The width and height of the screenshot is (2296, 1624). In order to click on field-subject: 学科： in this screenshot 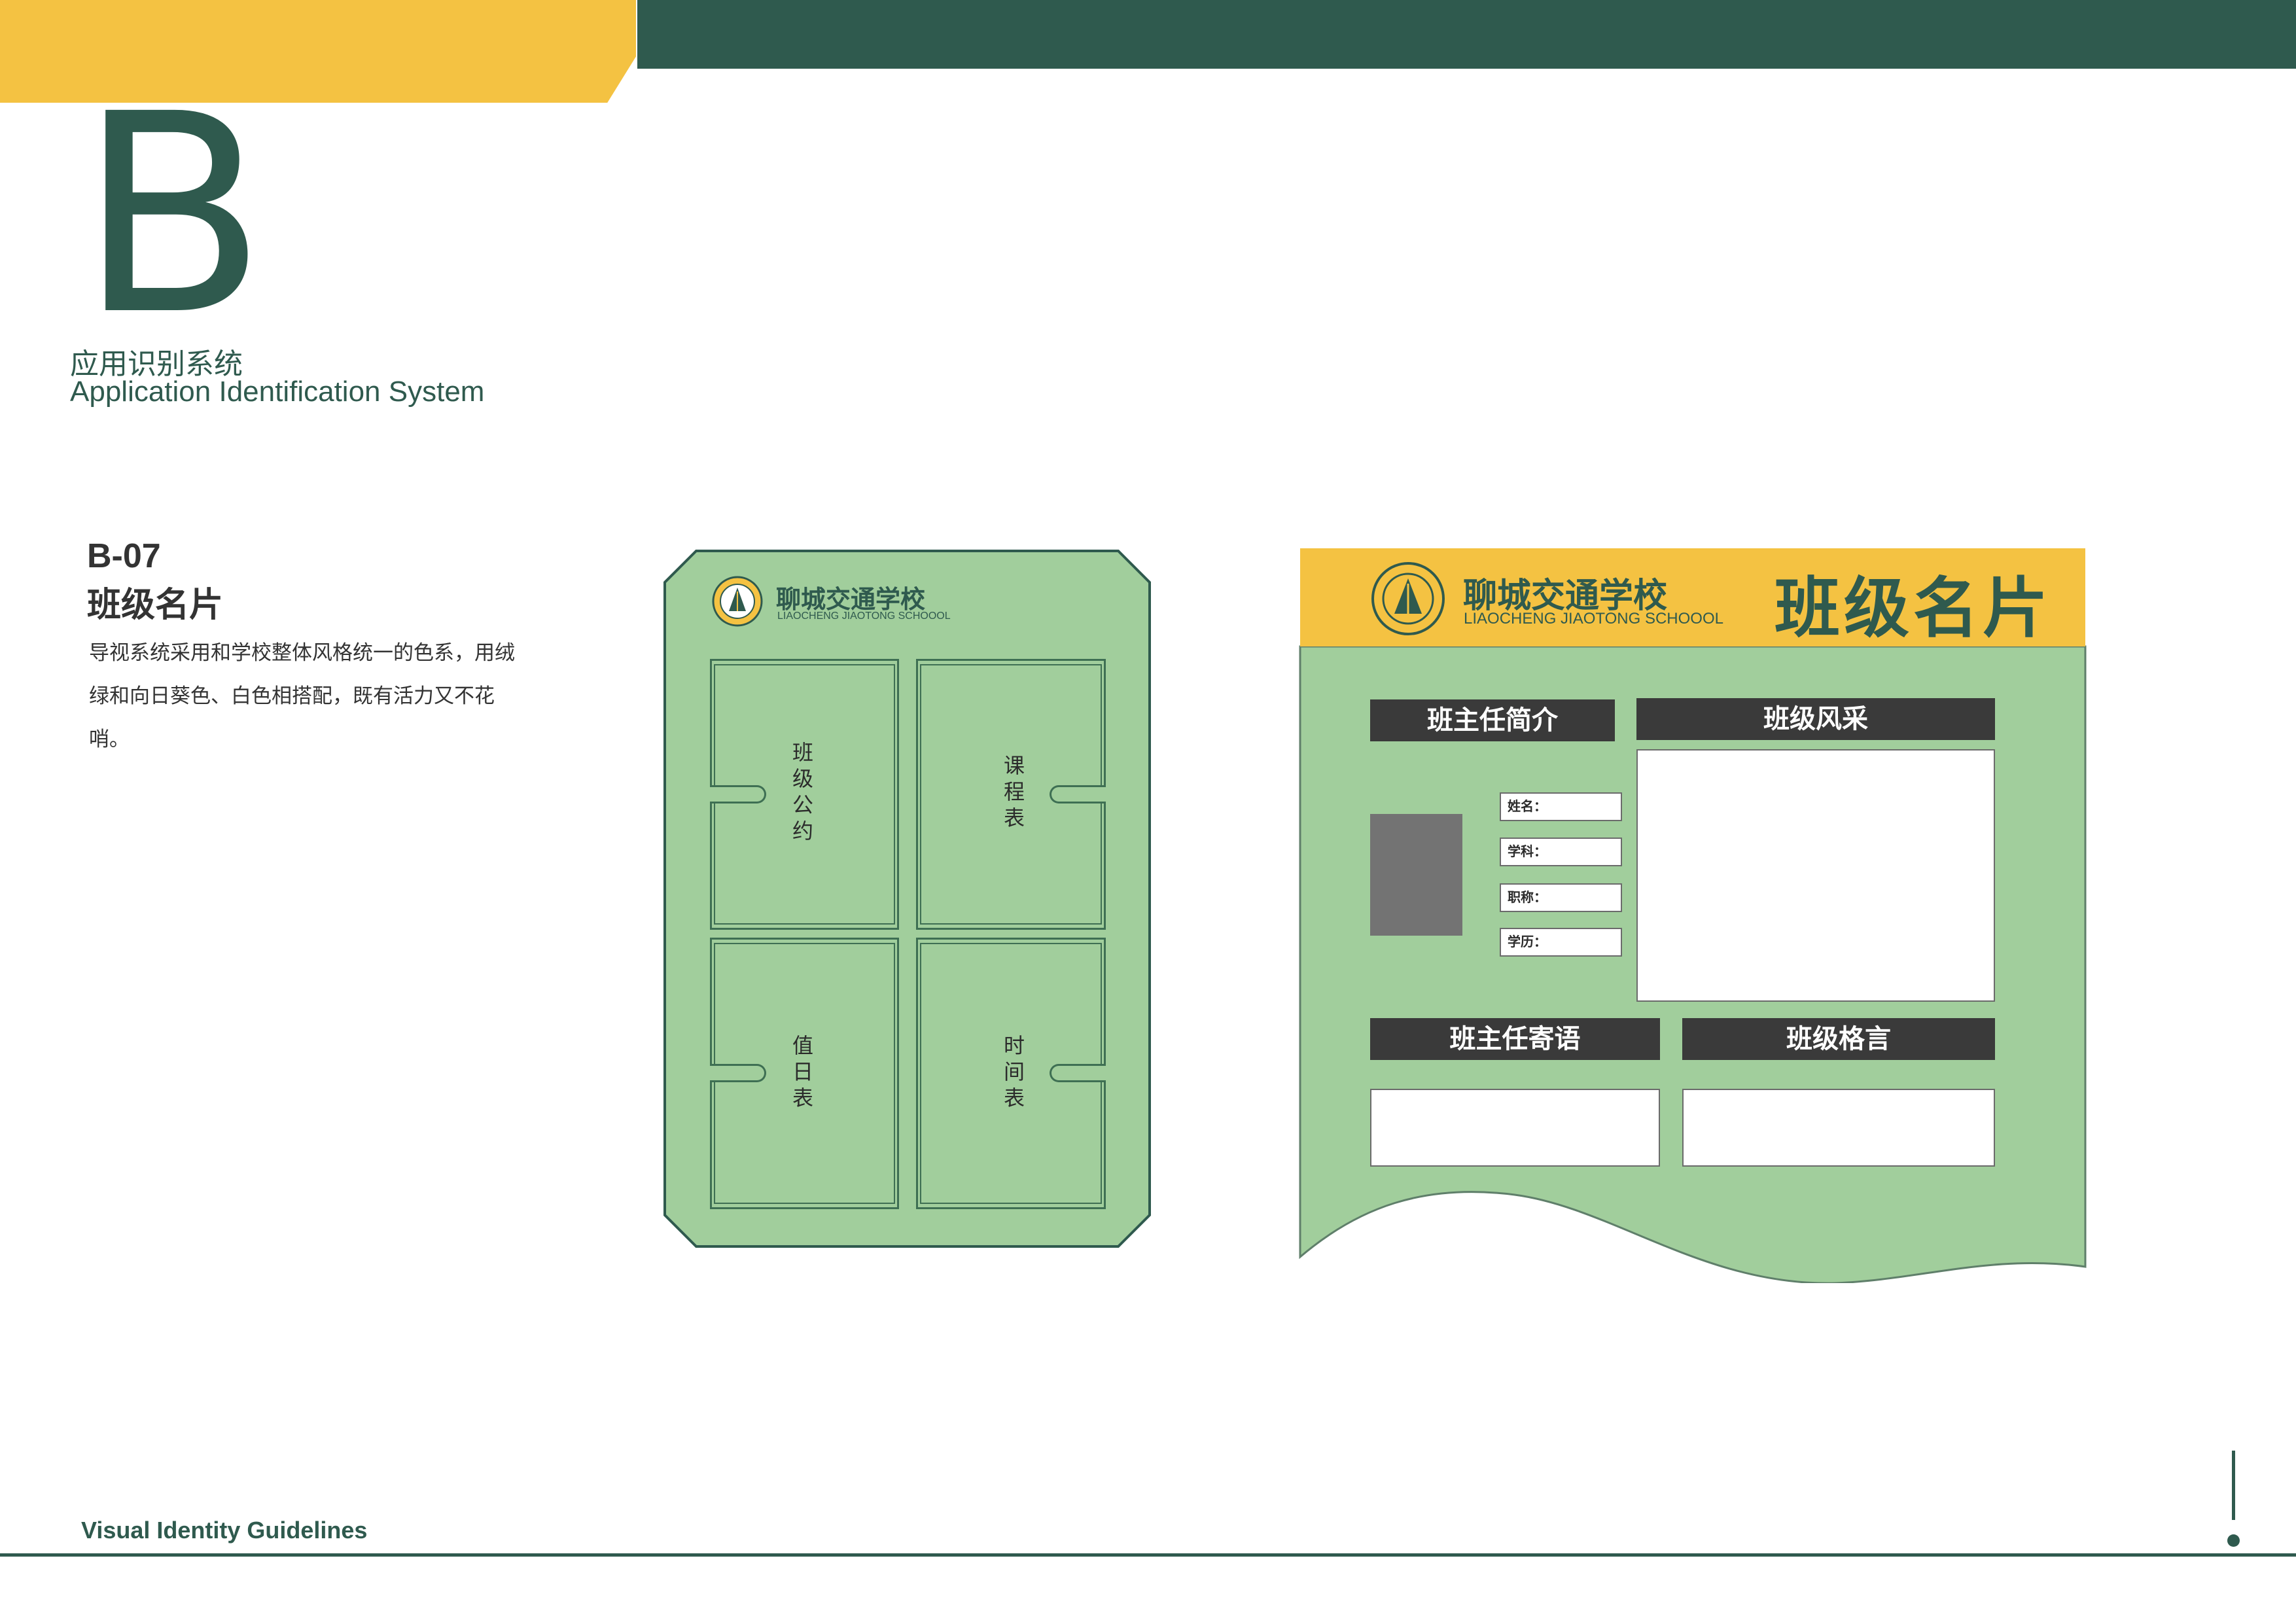, I will do `click(1561, 852)`.